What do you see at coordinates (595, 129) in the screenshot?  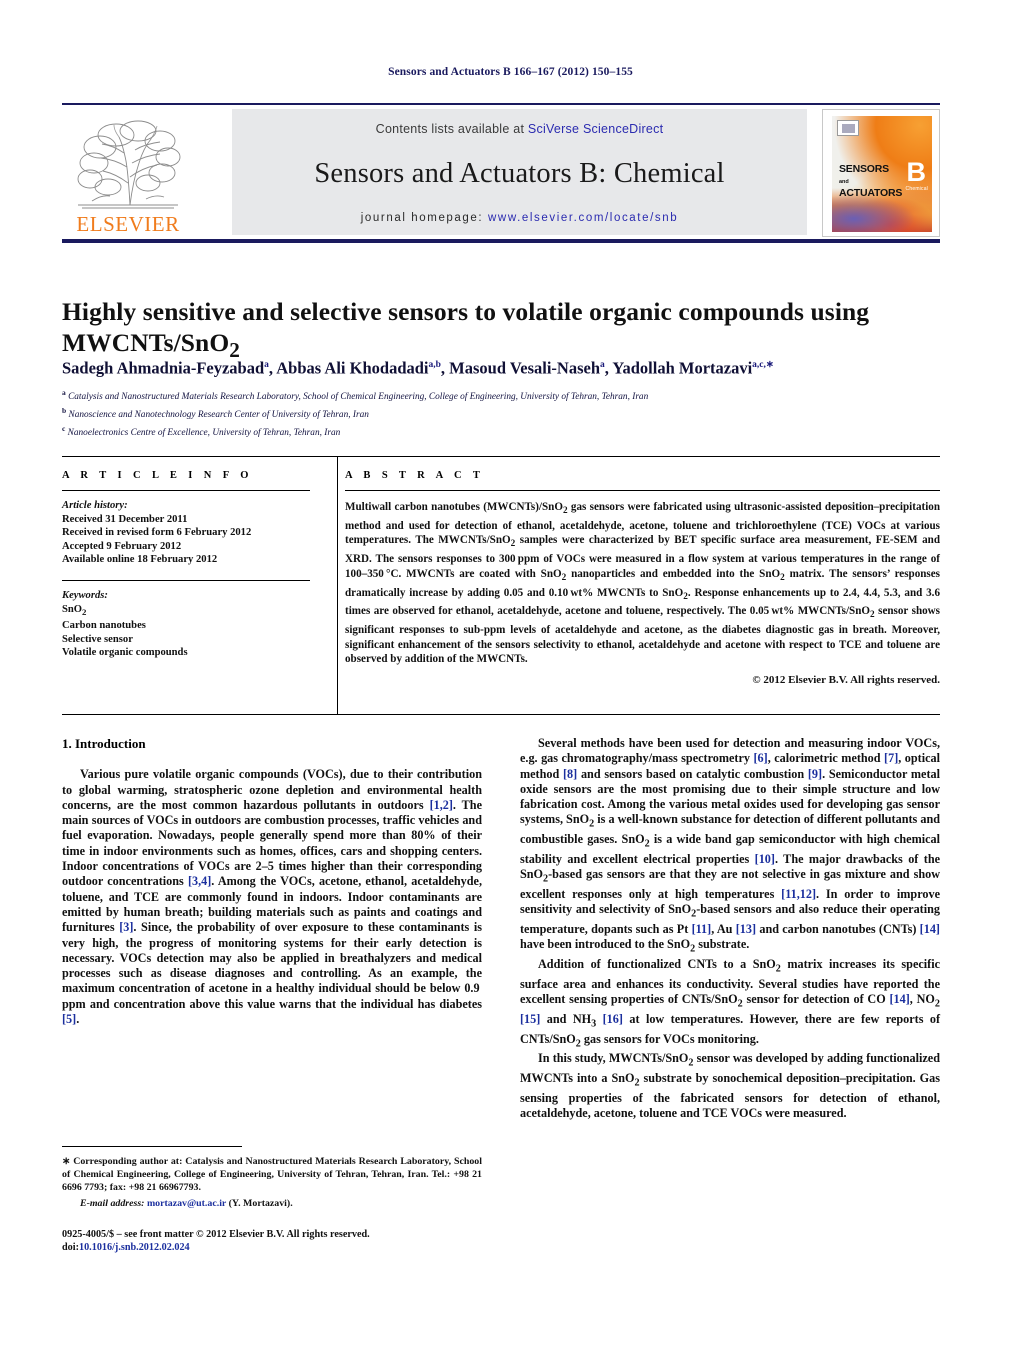 I see `sciencedirect-link: SciVerse ScienceDirect` at bounding box center [595, 129].